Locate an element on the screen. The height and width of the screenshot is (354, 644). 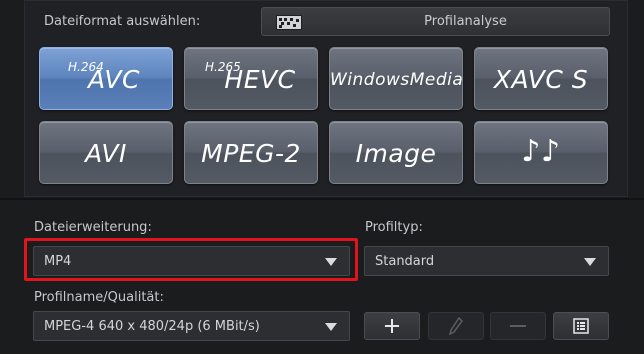
format-label: AVI is located at coordinates (106, 153).